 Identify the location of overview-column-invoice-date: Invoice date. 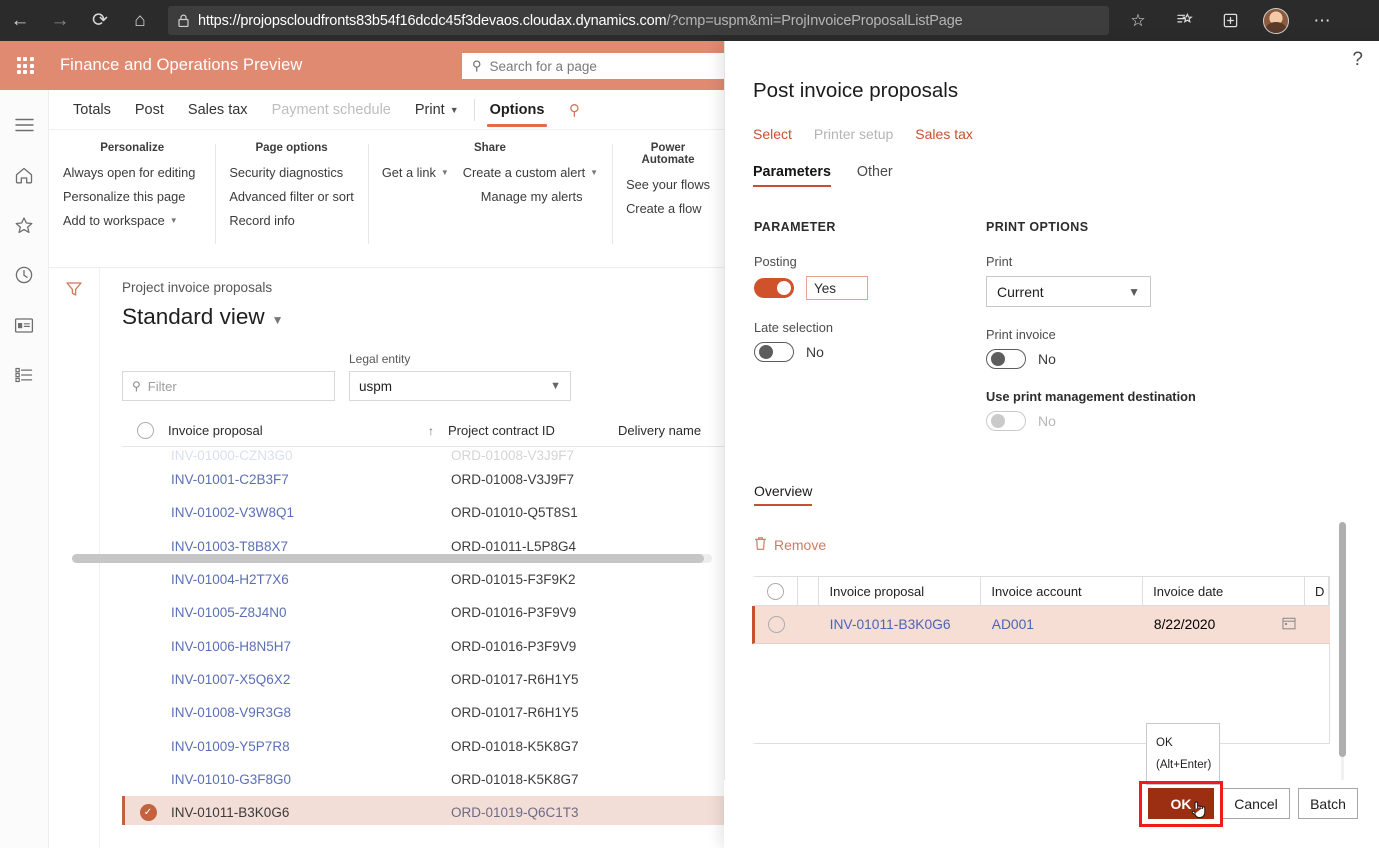
(1224, 591).